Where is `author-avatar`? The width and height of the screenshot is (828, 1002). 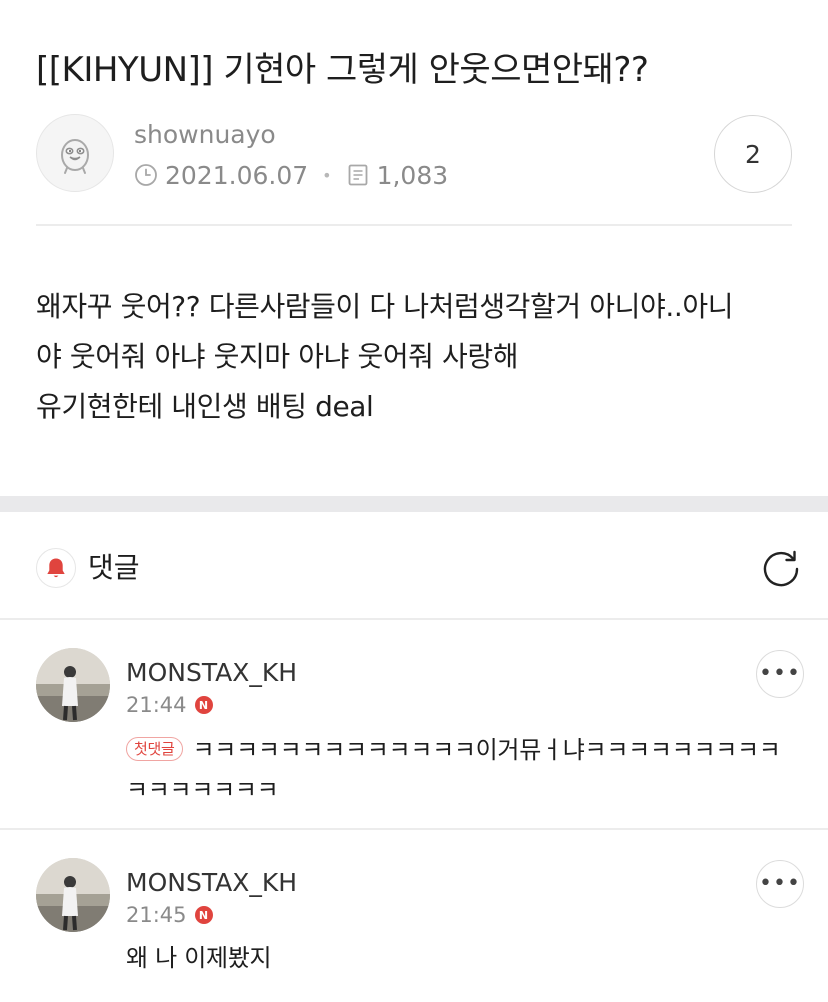 author-avatar is located at coordinates (75, 153).